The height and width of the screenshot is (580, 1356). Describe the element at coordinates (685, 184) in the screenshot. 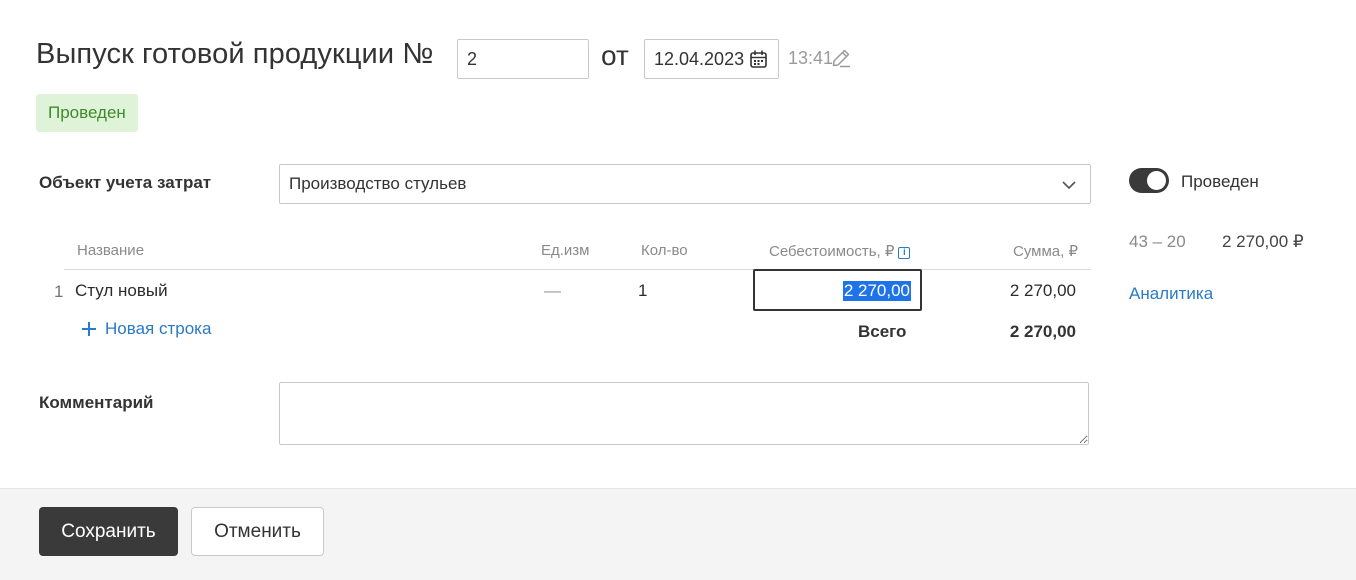

I see `cost-object-select: Производство стульев` at that location.